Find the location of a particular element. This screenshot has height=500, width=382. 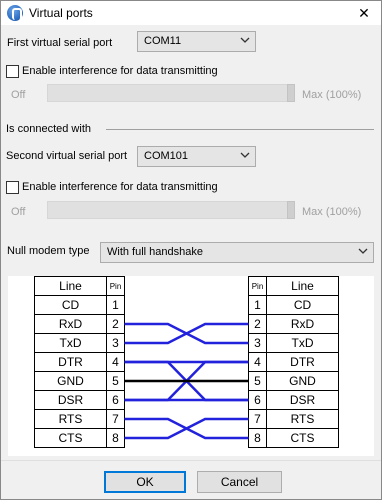

first-slider-thumb is located at coordinates (291, 93).